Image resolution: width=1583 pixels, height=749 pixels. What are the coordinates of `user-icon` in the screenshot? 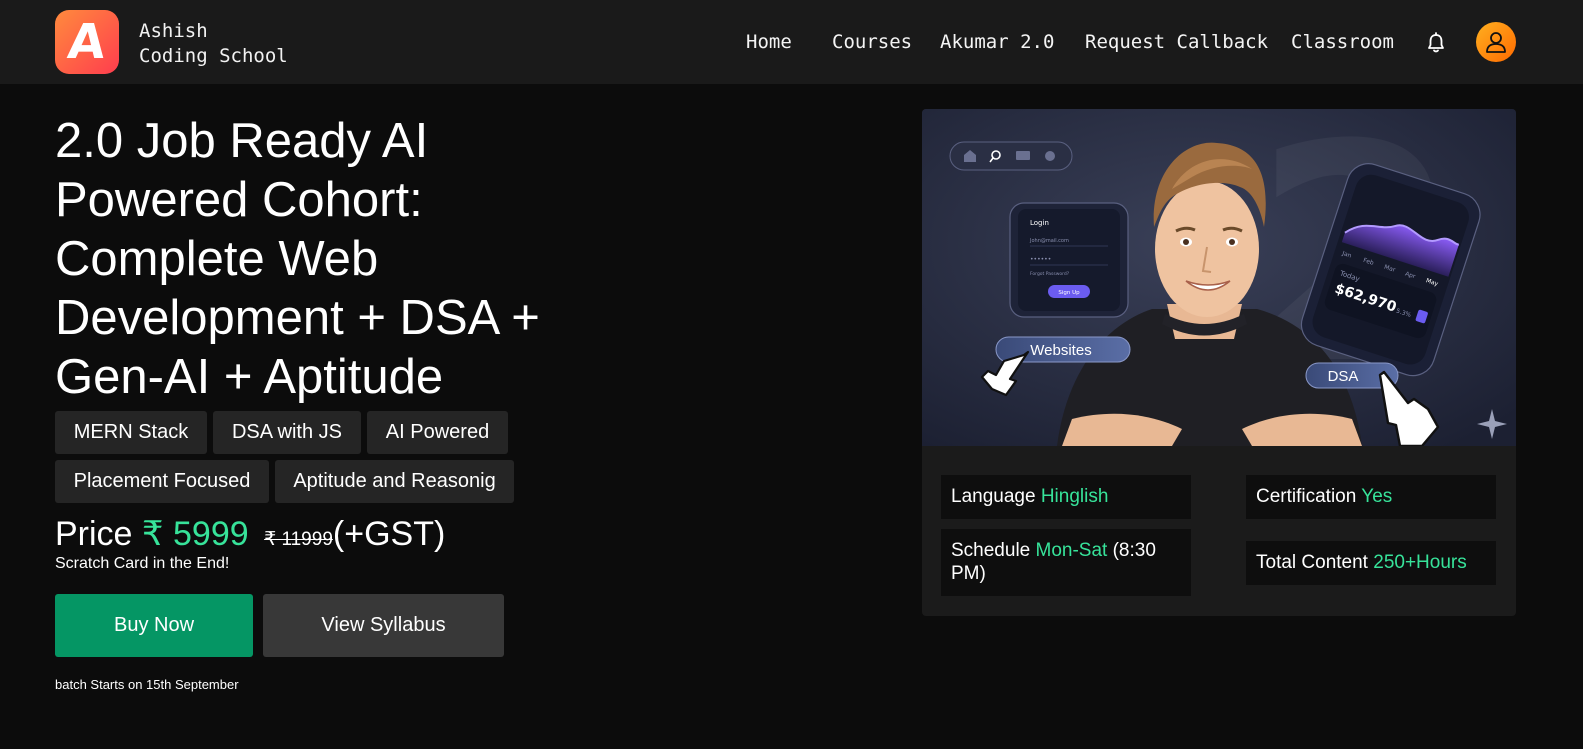 It's located at (1496, 42).